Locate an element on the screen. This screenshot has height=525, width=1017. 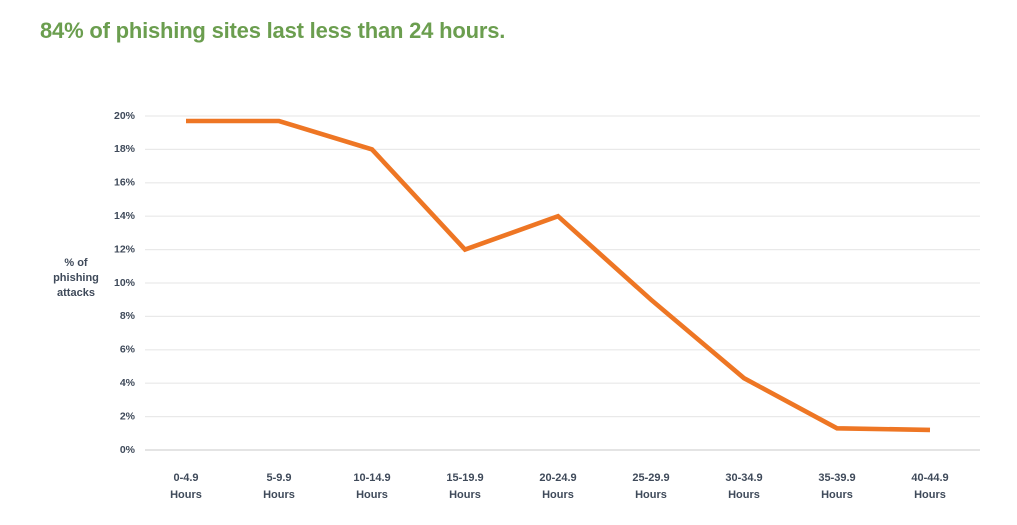
x-axis-tick-label: 15-19.9 is located at coordinates (464, 478).